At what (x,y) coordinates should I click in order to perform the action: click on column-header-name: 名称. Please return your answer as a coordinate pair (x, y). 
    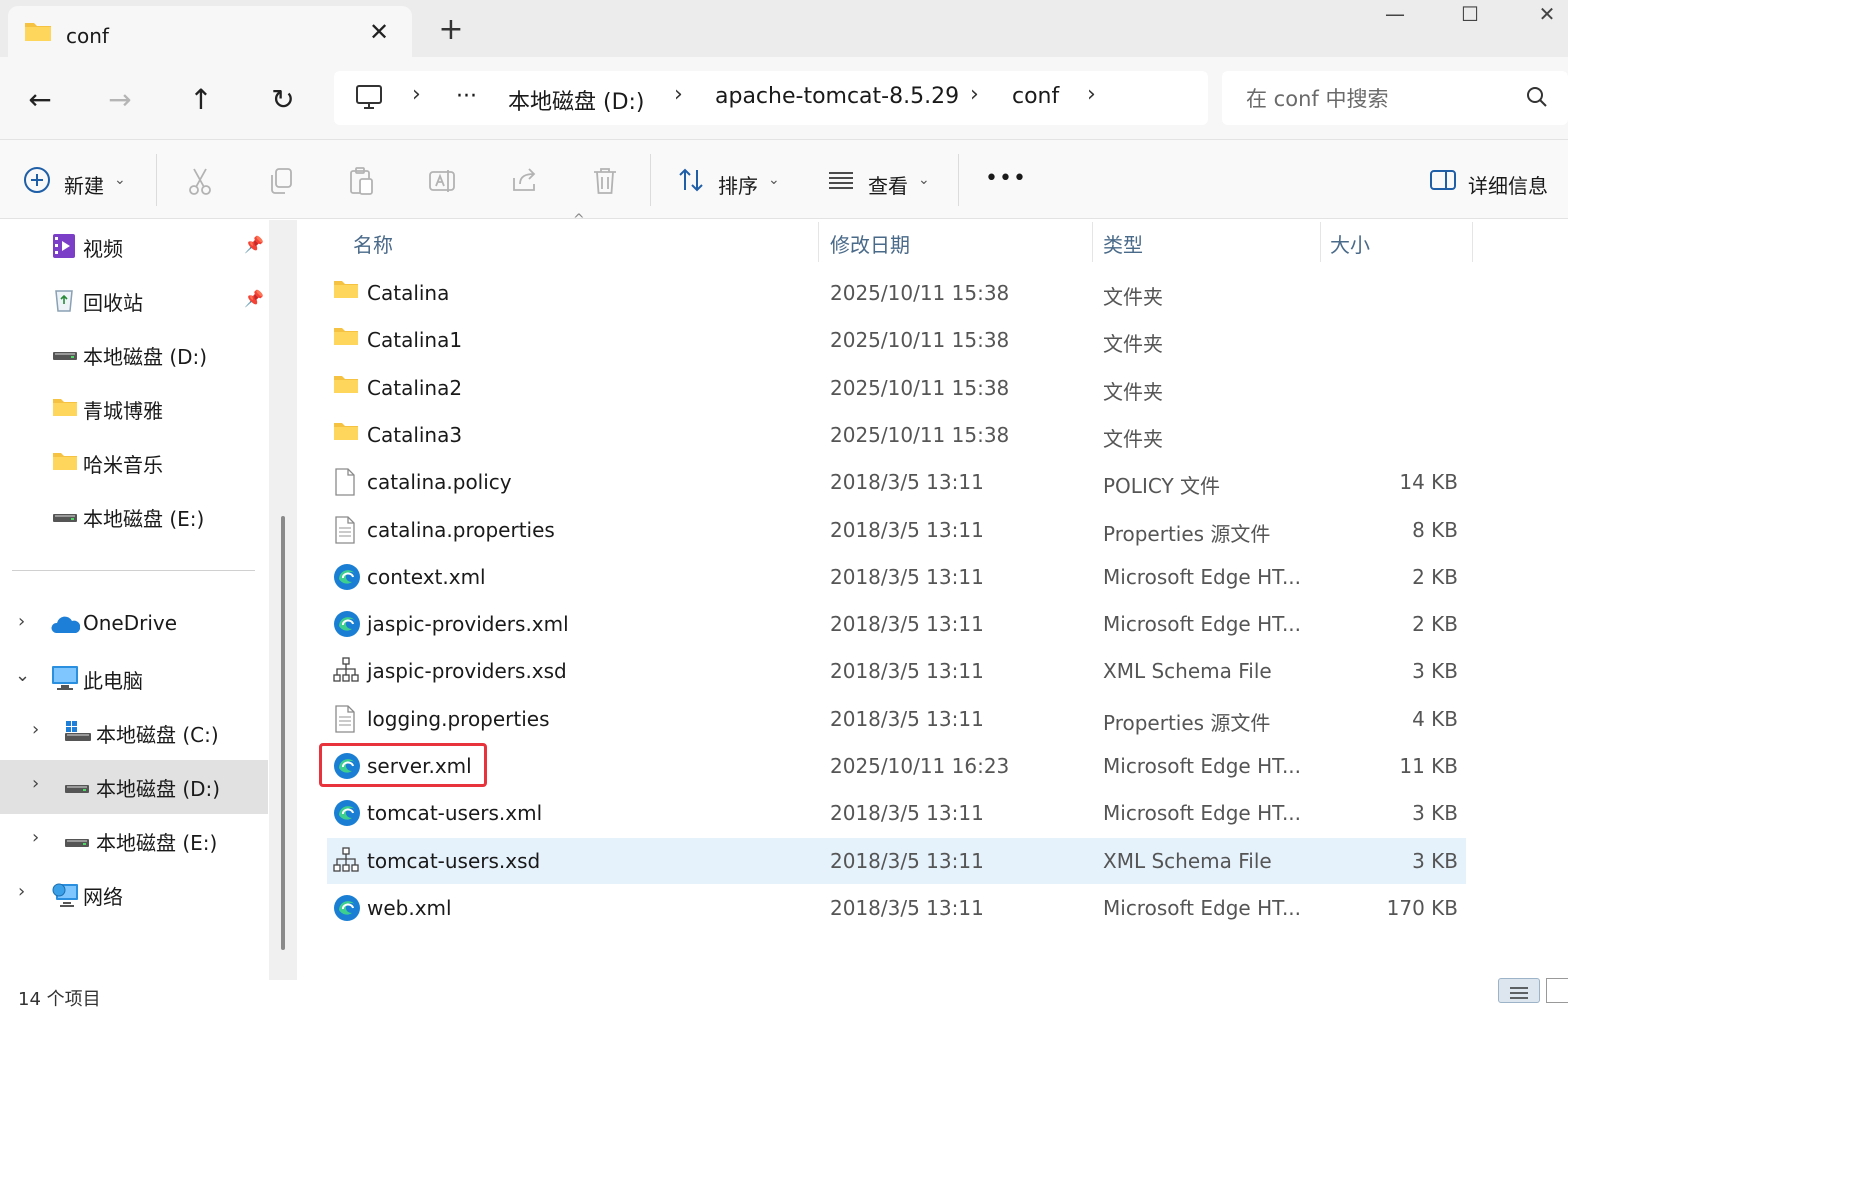
    Looking at the image, I should click on (373, 243).